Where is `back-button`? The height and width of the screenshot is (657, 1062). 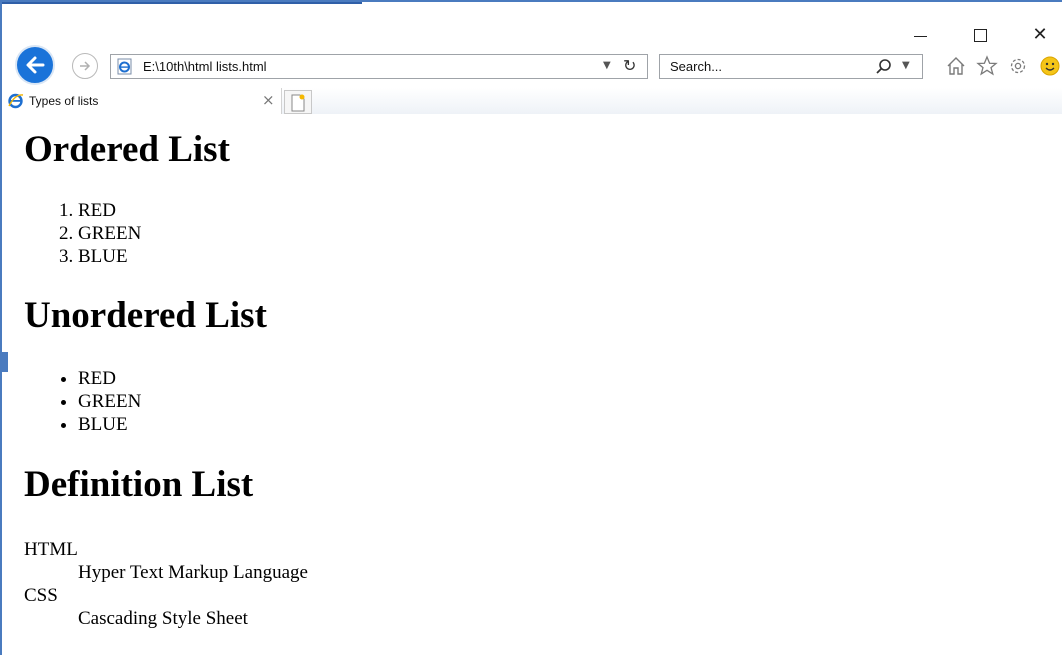
back-button is located at coordinates (35, 65).